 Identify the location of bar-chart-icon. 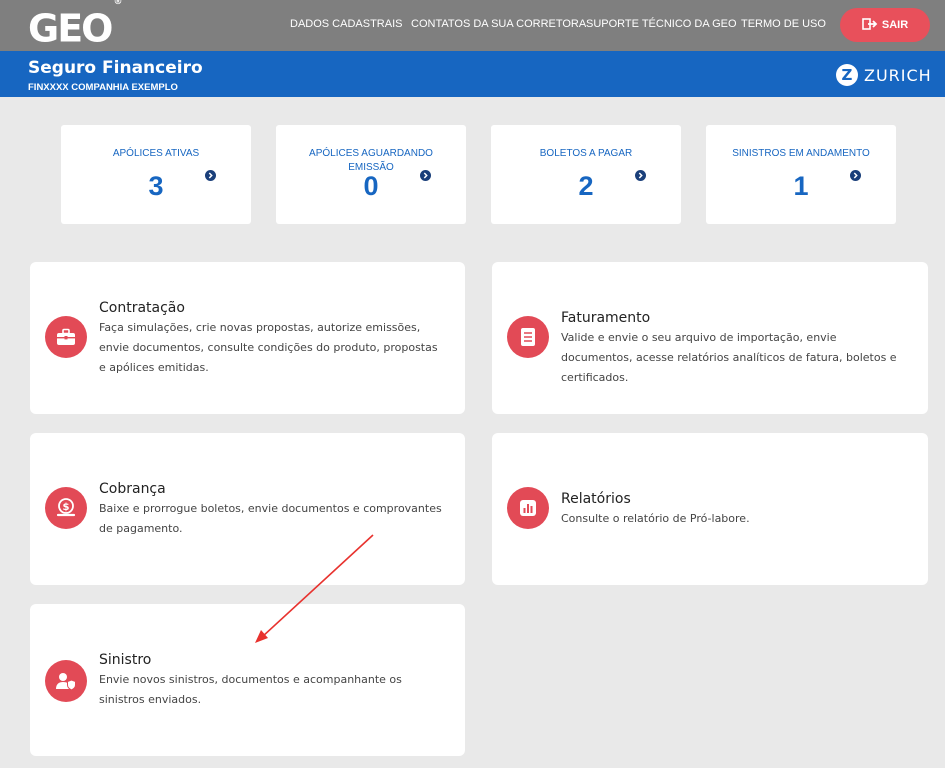
(528, 508).